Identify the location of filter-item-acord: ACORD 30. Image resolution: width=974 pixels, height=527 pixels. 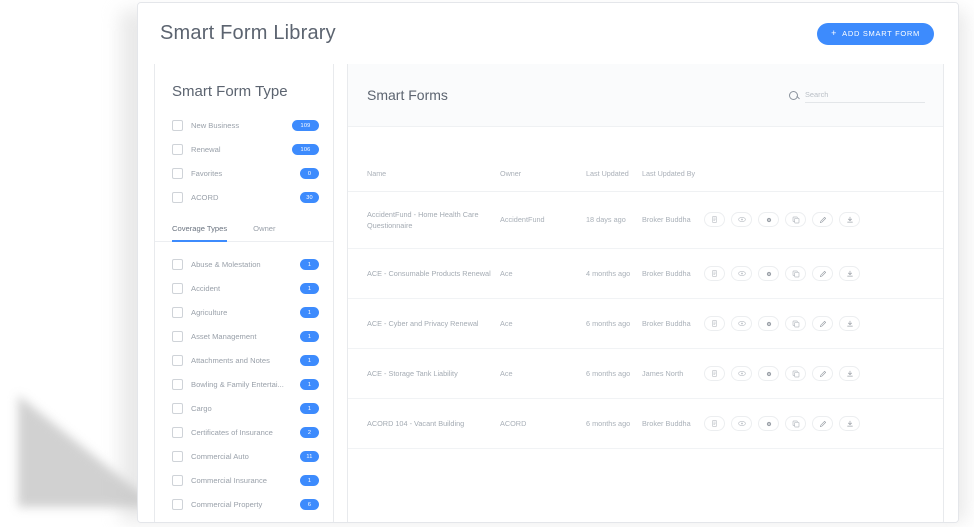
(245, 197).